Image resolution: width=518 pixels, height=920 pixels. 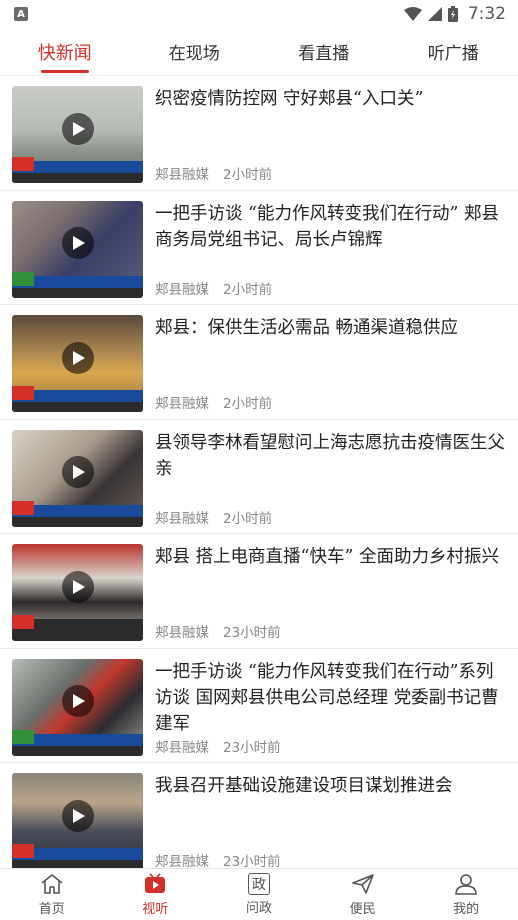 I want to click on battery-icon, so click(x=452, y=14).